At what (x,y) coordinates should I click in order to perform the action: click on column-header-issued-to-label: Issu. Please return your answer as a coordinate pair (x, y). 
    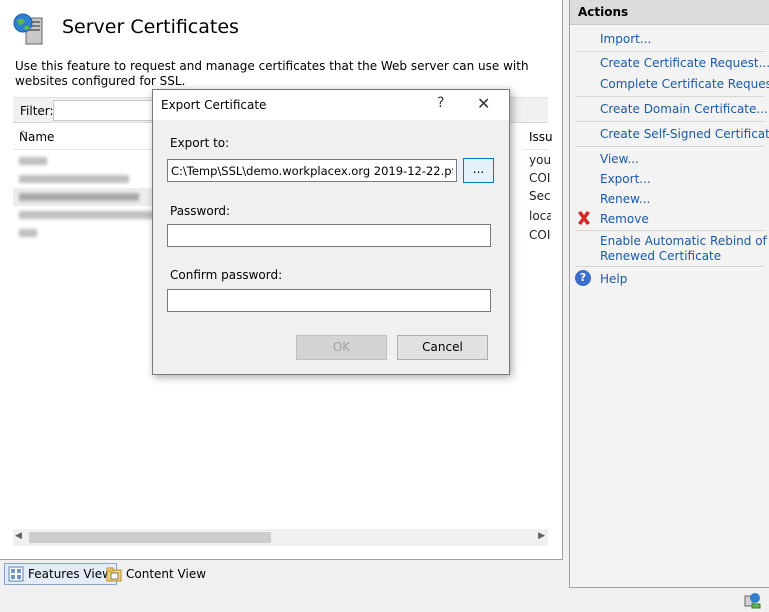
    Looking at the image, I should click on (541, 137).